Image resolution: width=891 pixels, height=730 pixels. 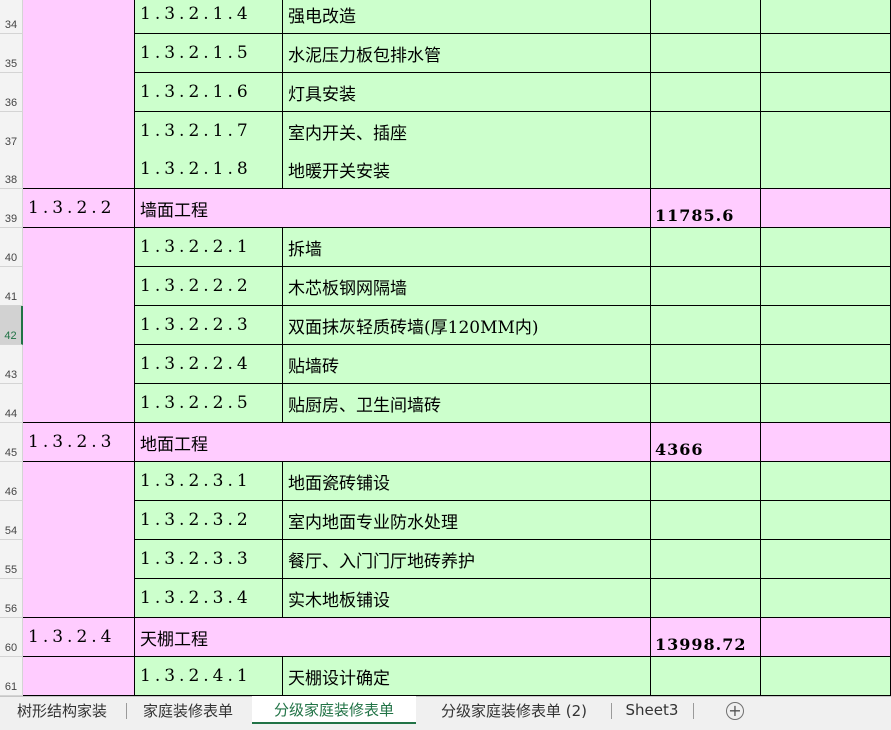 What do you see at coordinates (11, 637) in the screenshot?
I see `row-header: 60` at bounding box center [11, 637].